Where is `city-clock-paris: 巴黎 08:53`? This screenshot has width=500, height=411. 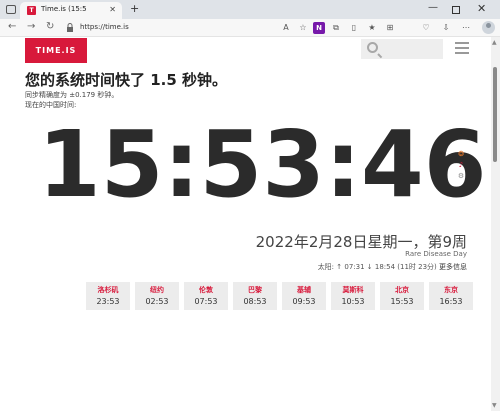 city-clock-paris: 巴黎 08:53 is located at coordinates (255, 296).